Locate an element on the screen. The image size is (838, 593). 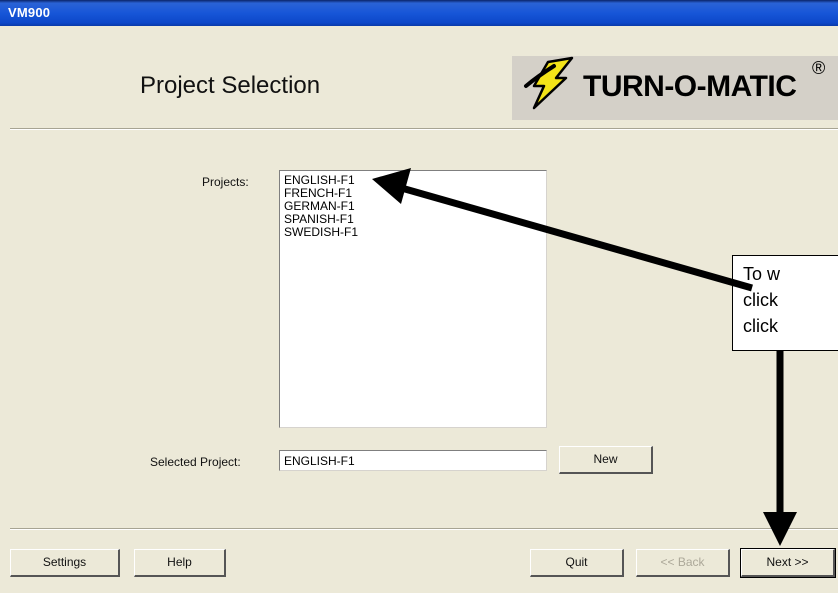
brand-logo: TURN-O-MATIC ® is located at coordinates (675, 88).